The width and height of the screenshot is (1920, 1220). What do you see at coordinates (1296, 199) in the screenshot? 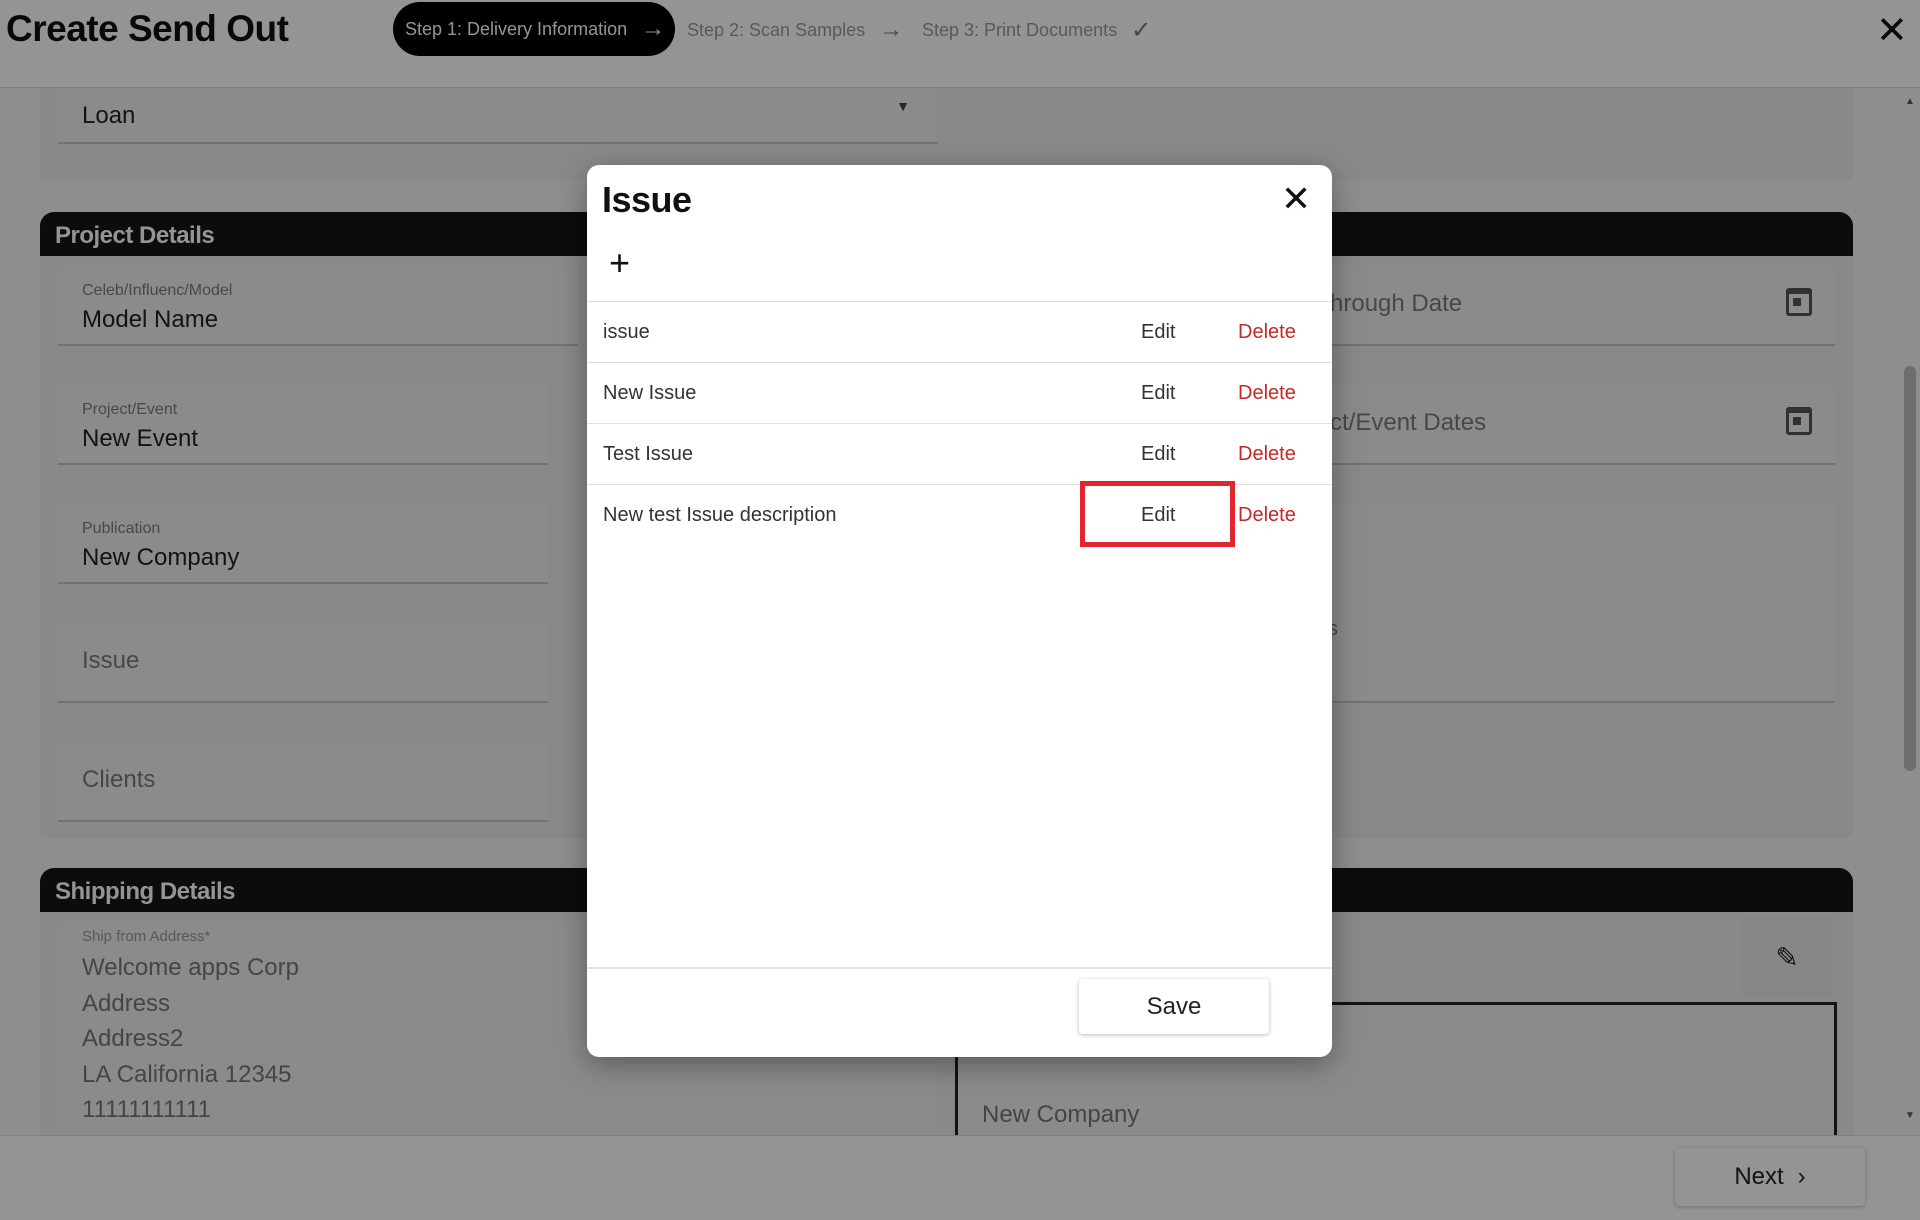
I see `close-icon: ✕` at bounding box center [1296, 199].